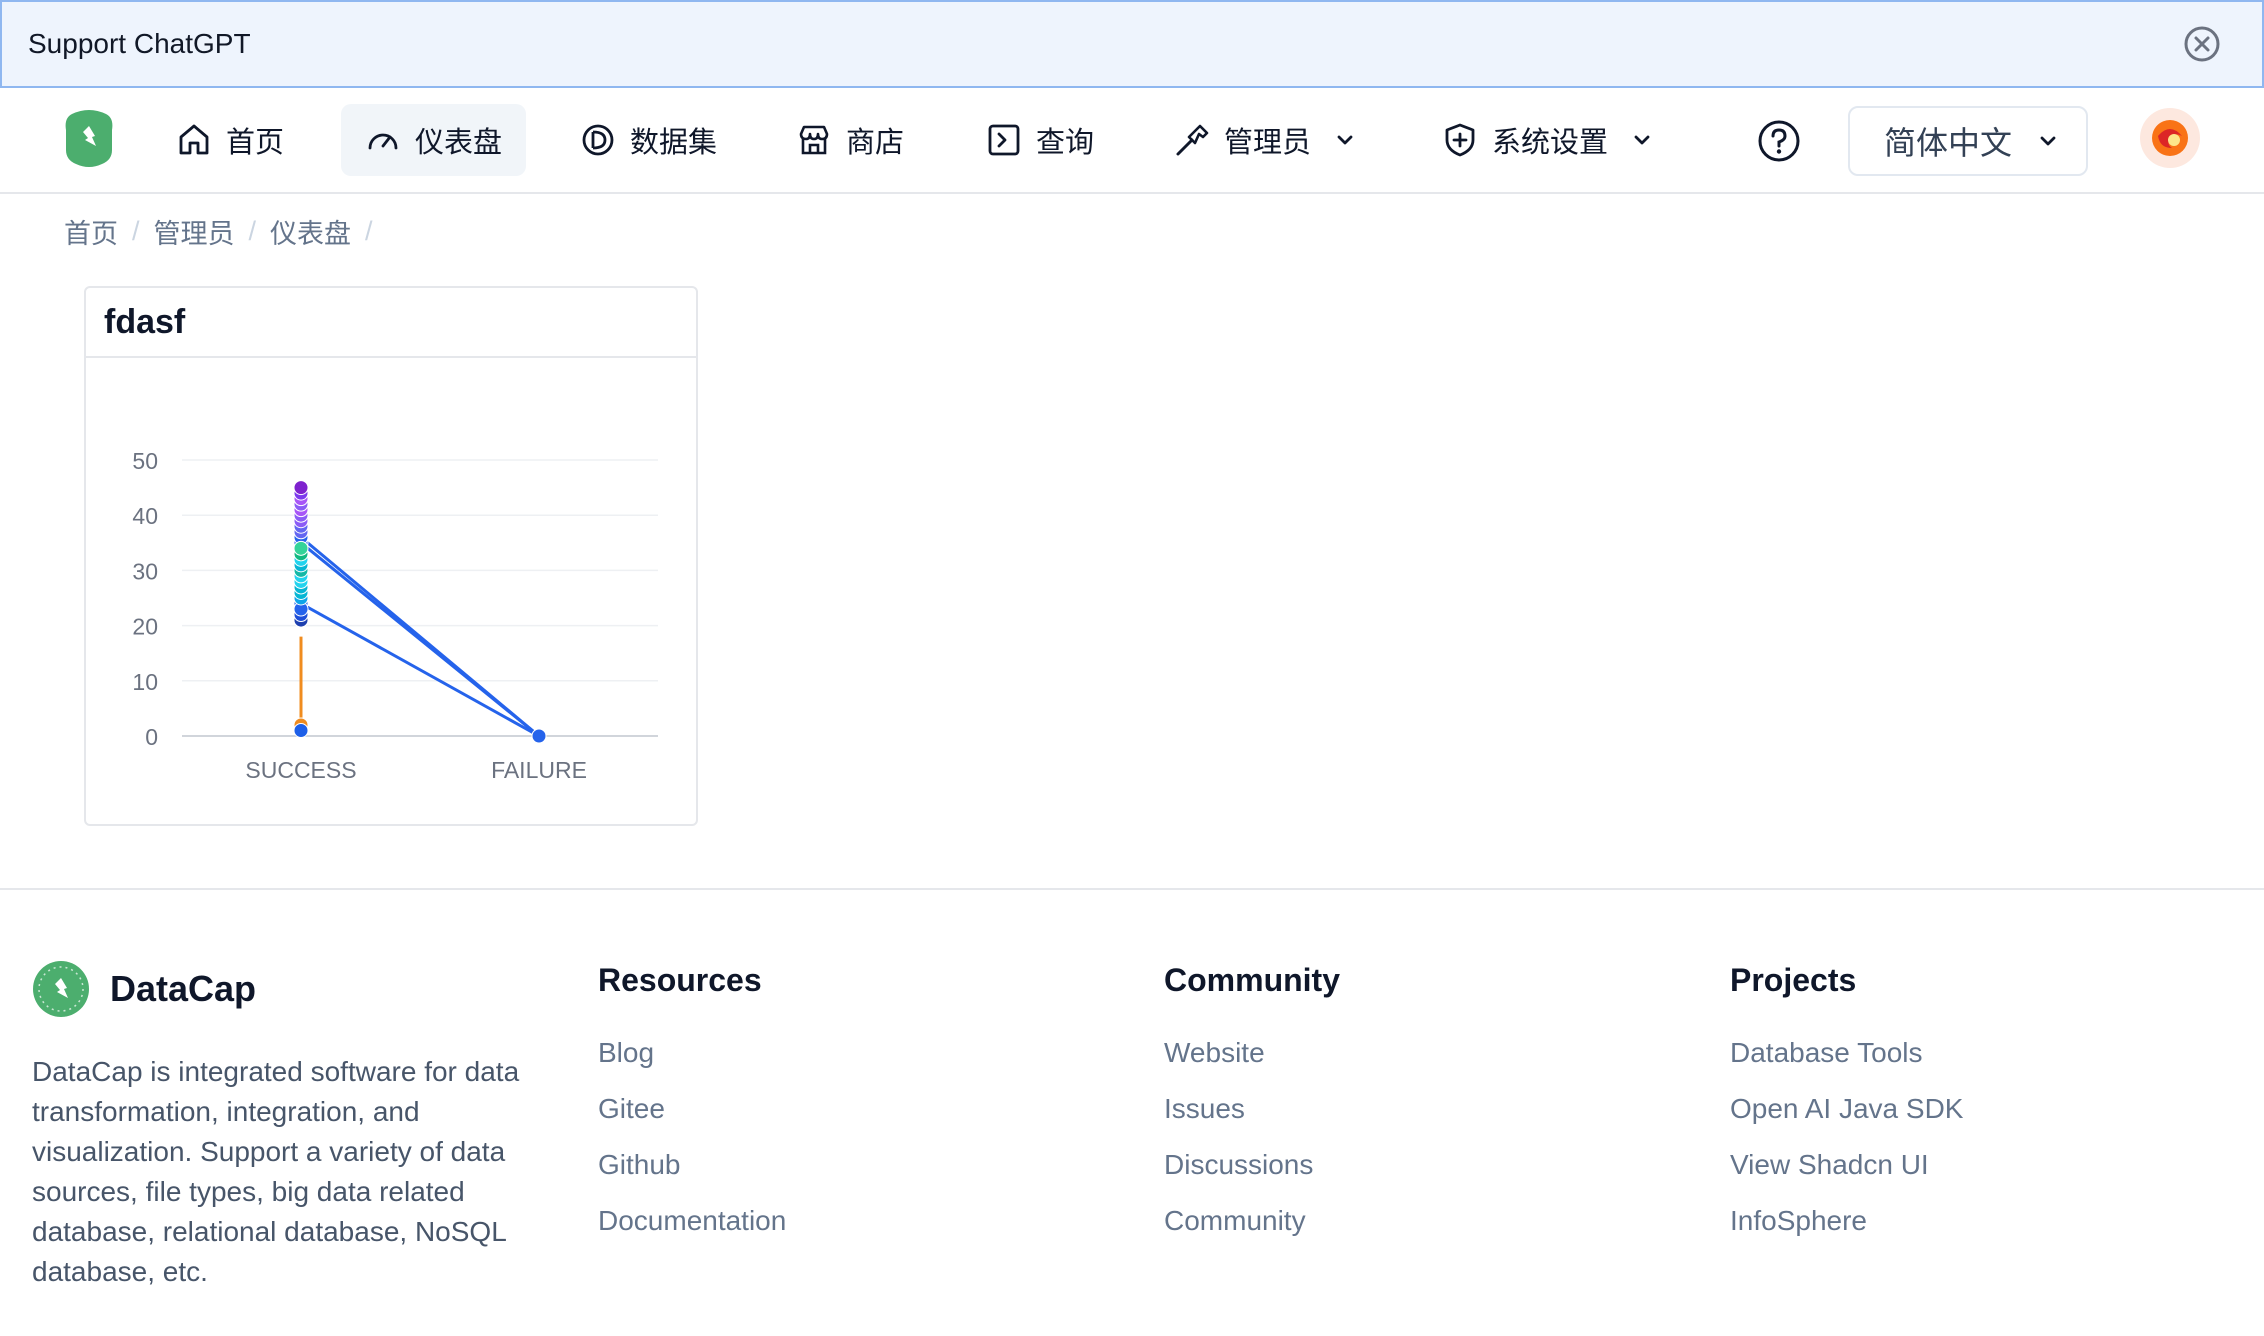  Describe the element at coordinates (2202, 44) in the screenshot. I see `close-icon` at that location.